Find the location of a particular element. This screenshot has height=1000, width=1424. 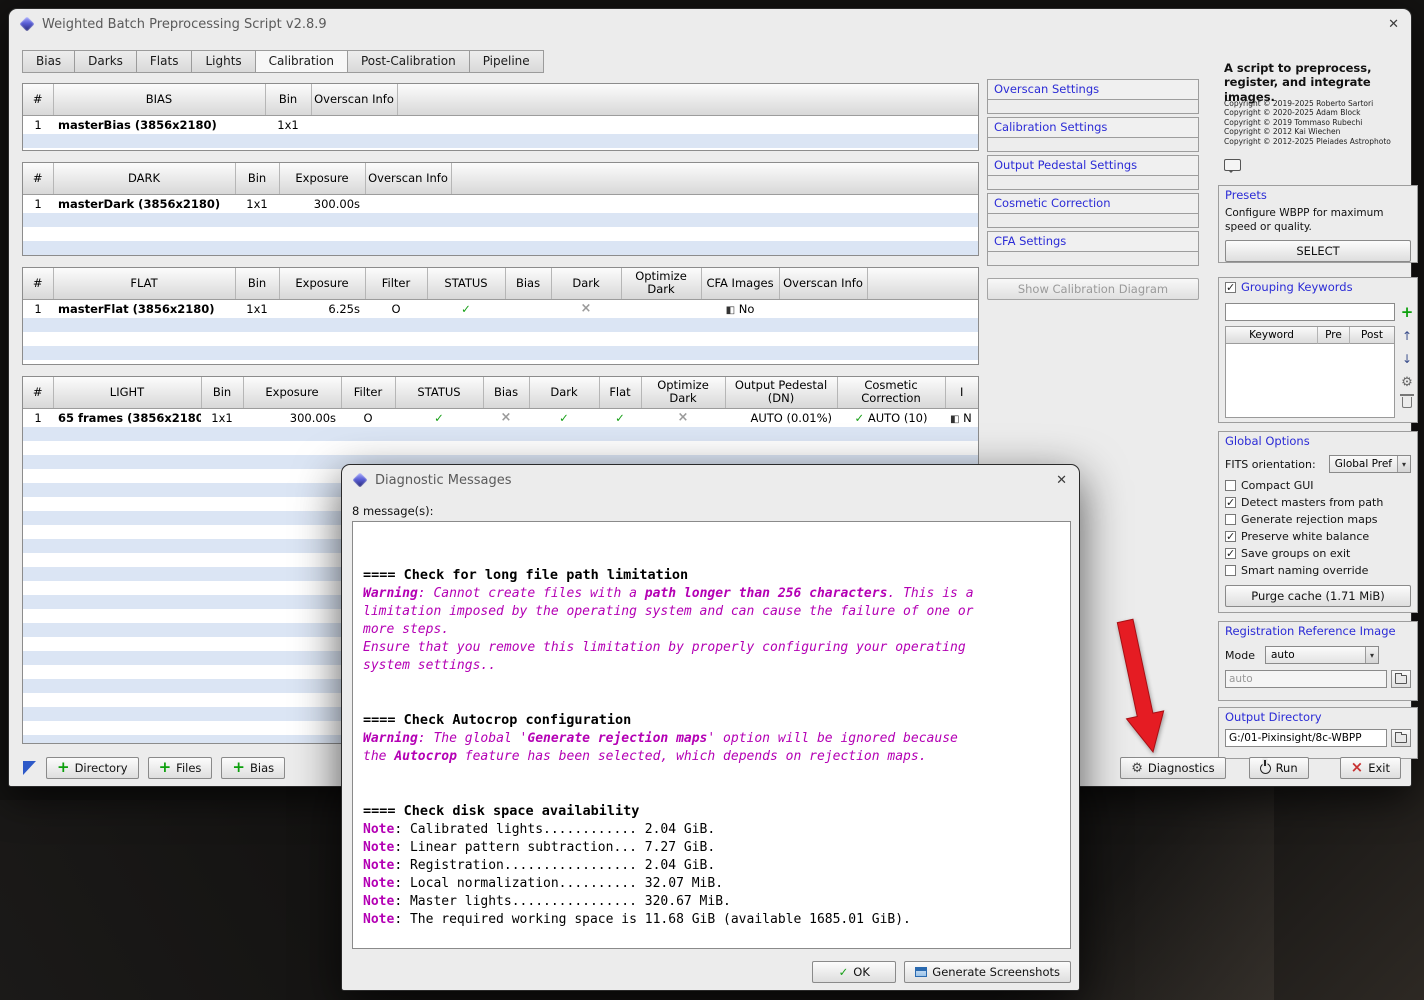

grouping-keywords-checkbox is located at coordinates (1230, 287).